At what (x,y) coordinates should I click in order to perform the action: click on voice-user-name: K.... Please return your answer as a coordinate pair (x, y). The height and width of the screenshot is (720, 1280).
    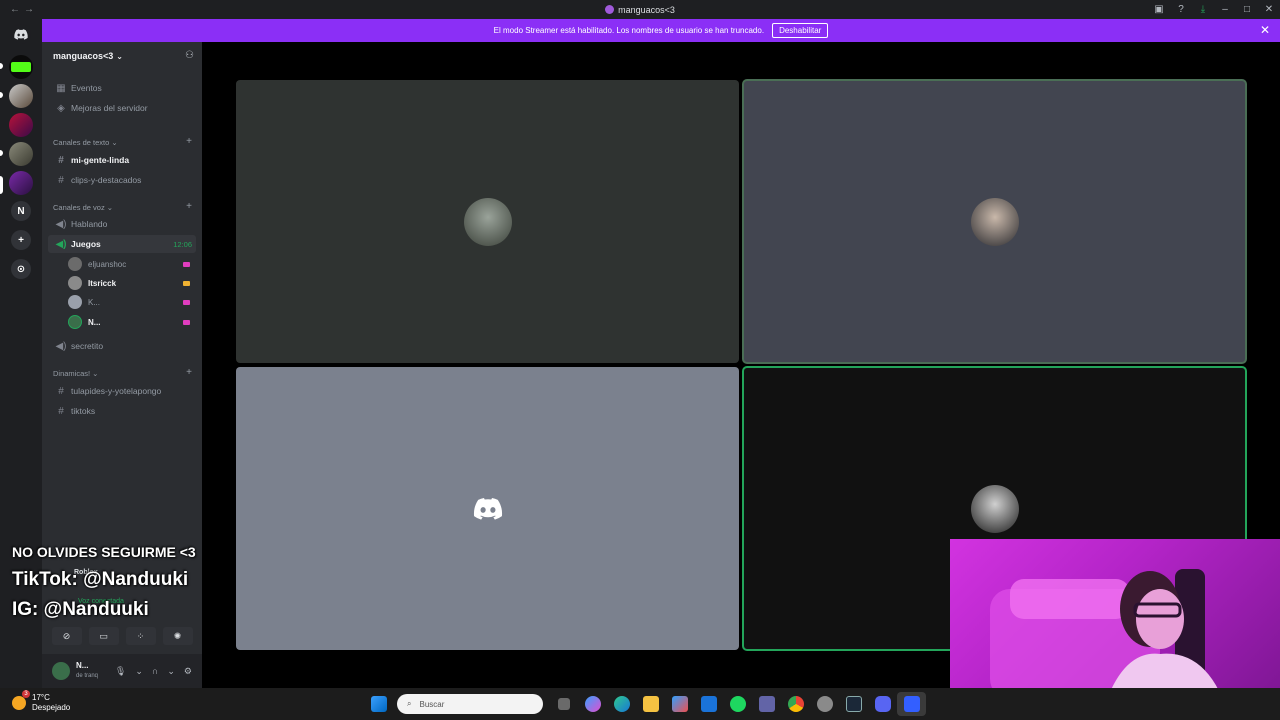
    Looking at the image, I should click on (94, 302).